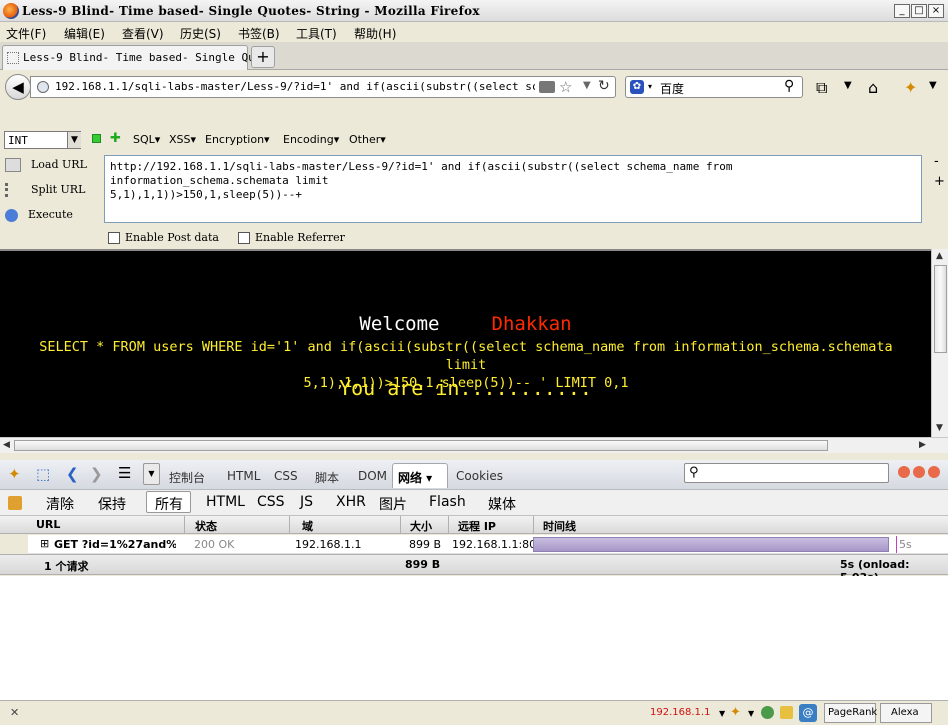 The height and width of the screenshot is (725, 948). What do you see at coordinates (163, 237) in the screenshot?
I see `post-data-checkbox: Enable Post data` at bounding box center [163, 237].